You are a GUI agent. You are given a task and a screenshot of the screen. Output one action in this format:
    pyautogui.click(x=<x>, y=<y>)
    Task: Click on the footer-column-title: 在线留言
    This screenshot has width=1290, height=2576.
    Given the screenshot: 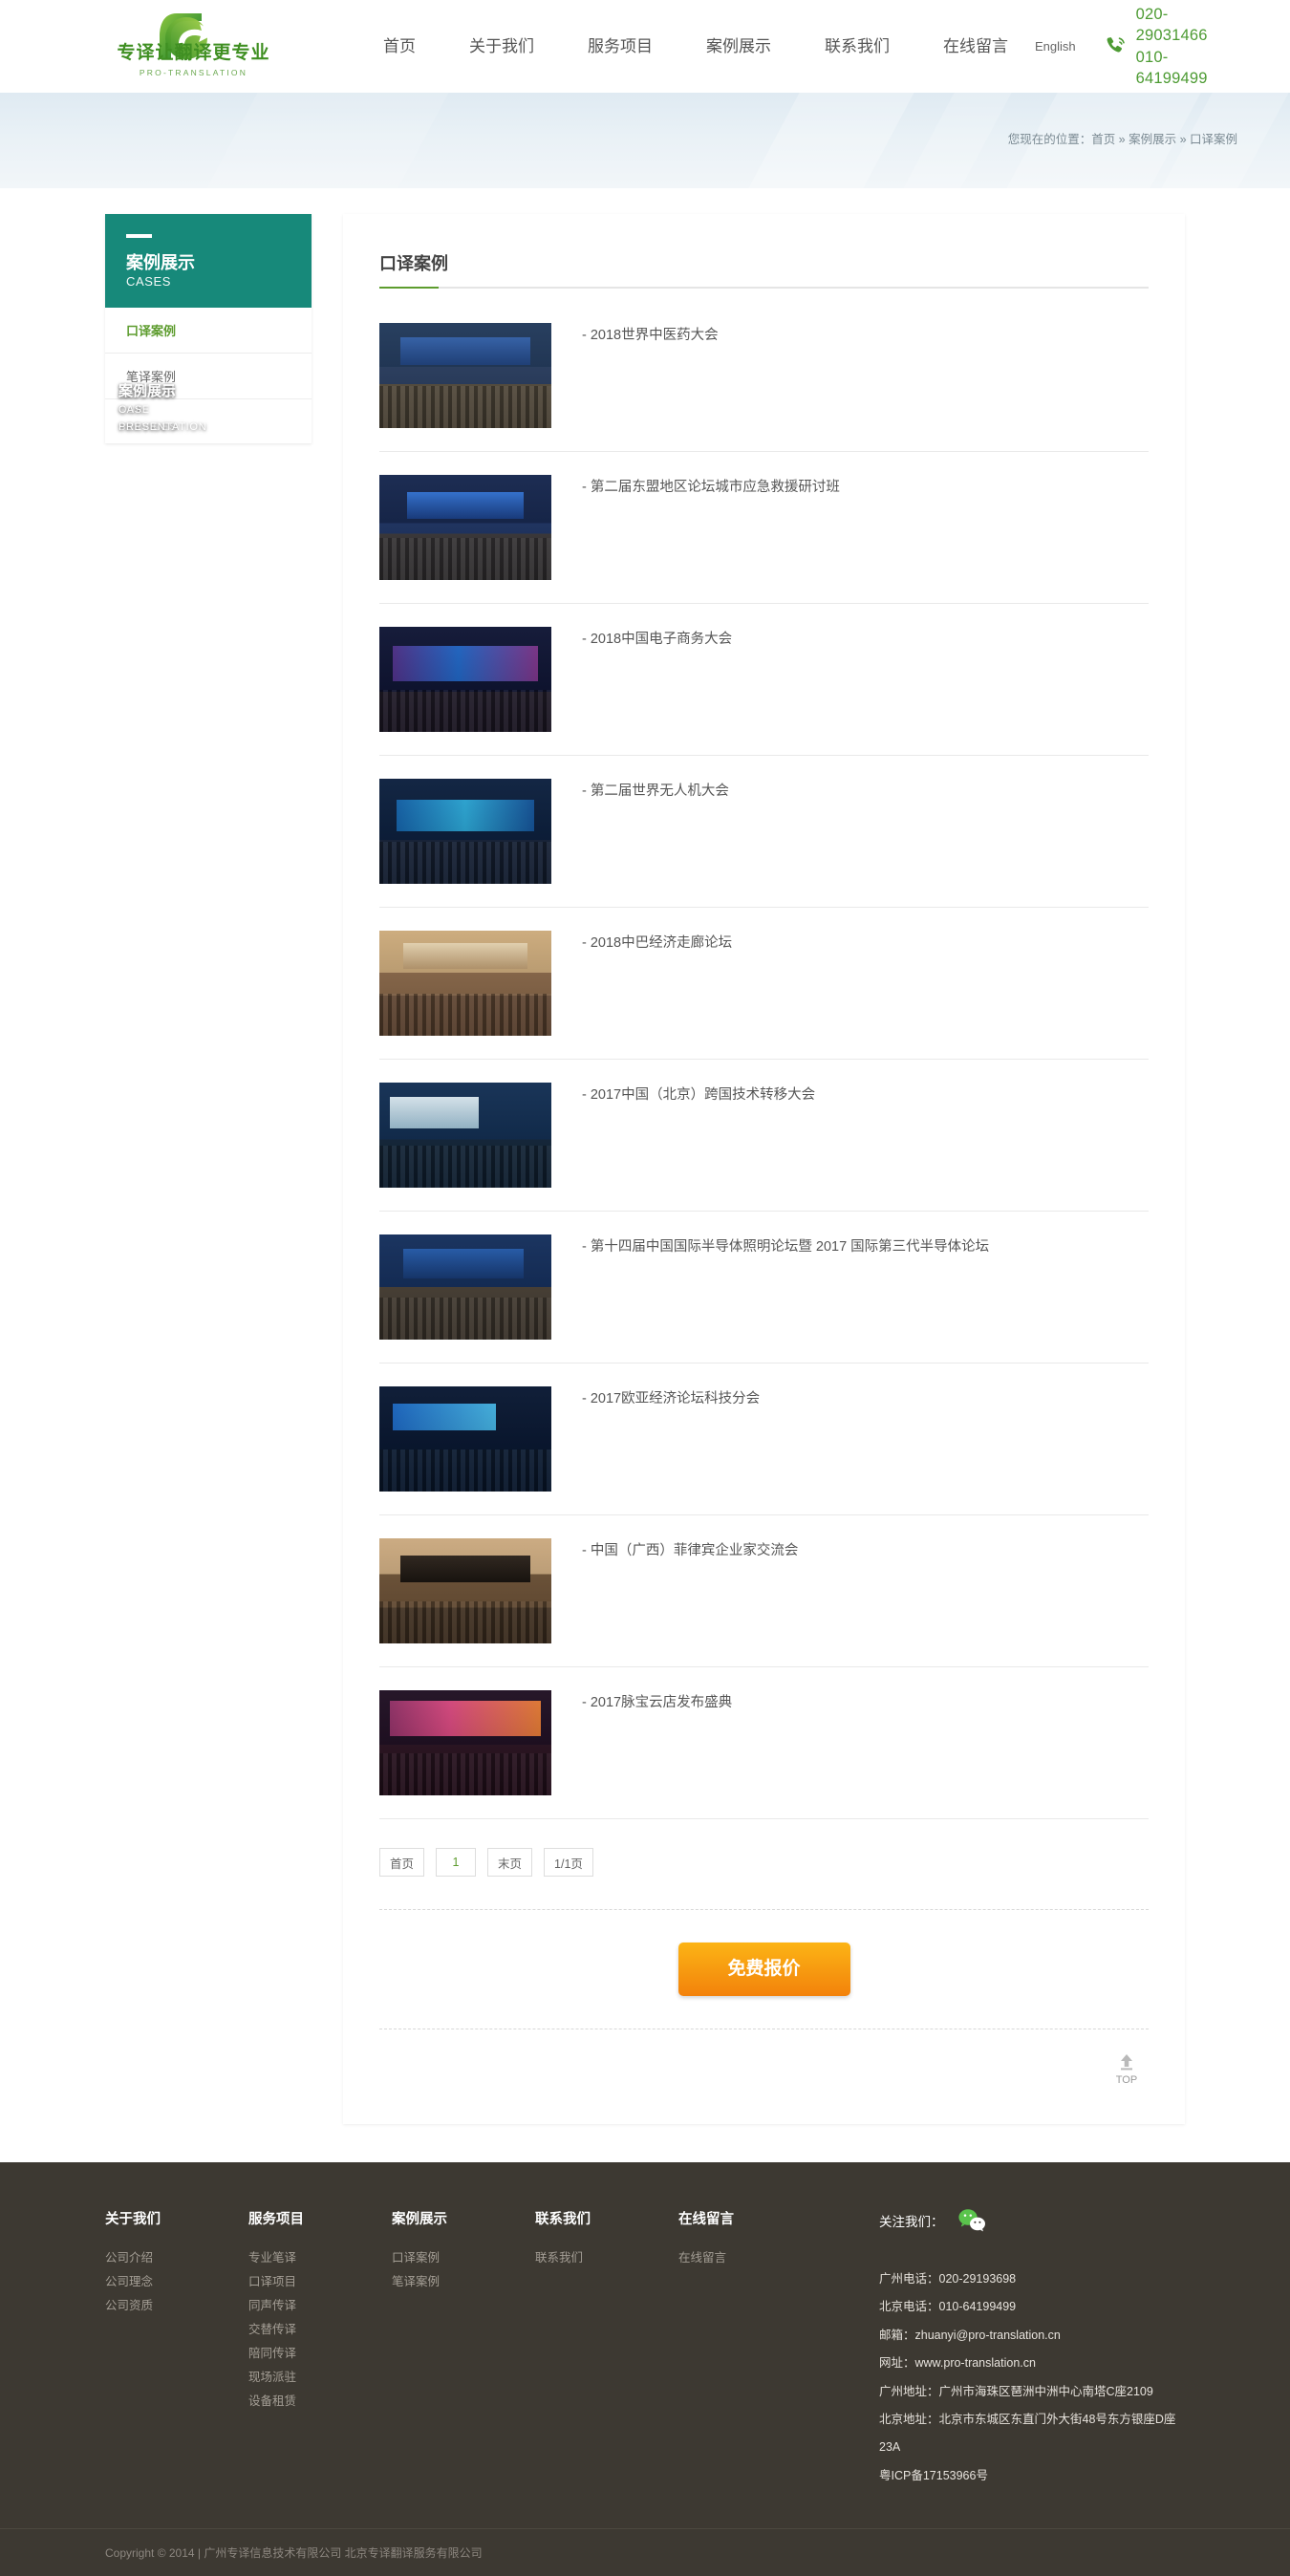 What is the action you would take?
    pyautogui.click(x=706, y=2219)
    